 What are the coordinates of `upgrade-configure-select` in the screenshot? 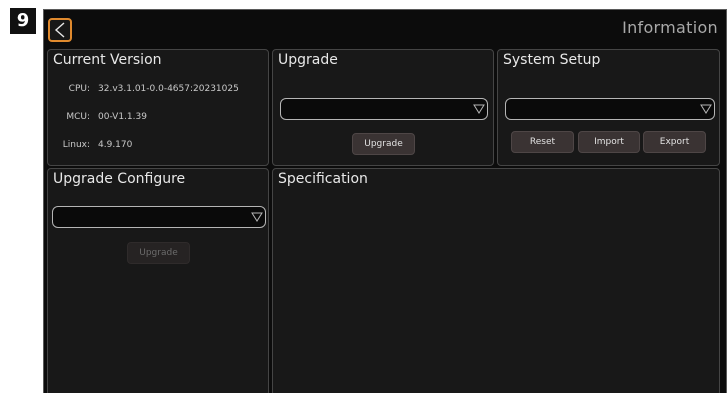 It's located at (159, 217).